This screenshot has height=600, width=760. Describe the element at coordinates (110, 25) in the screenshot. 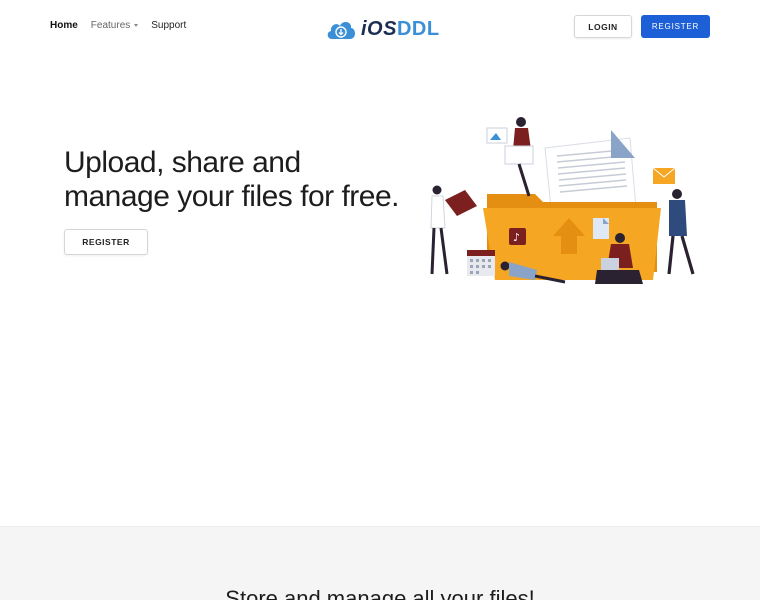

I see `nav-features-label: Features` at that location.